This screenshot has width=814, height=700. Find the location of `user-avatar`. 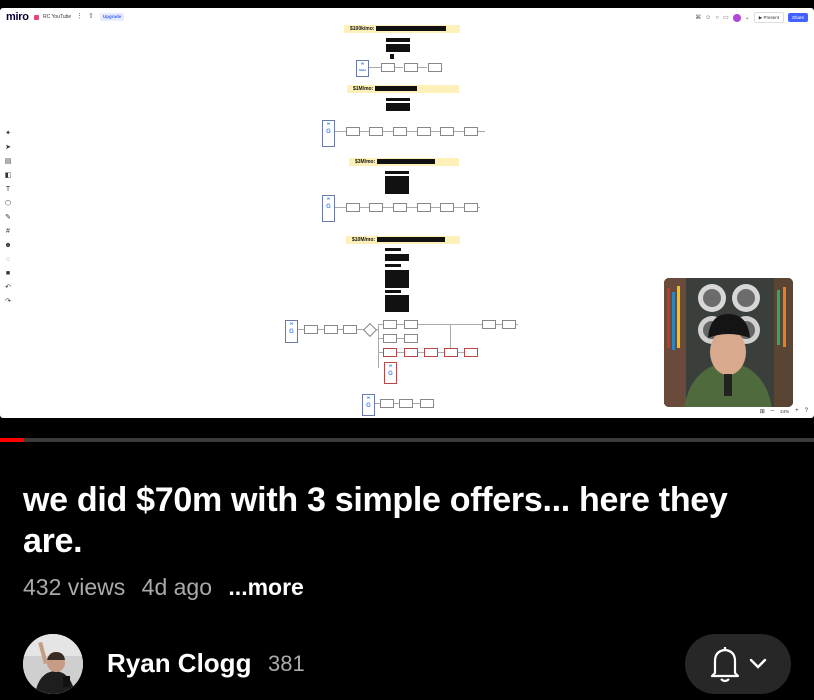

user-avatar is located at coordinates (736, 17).